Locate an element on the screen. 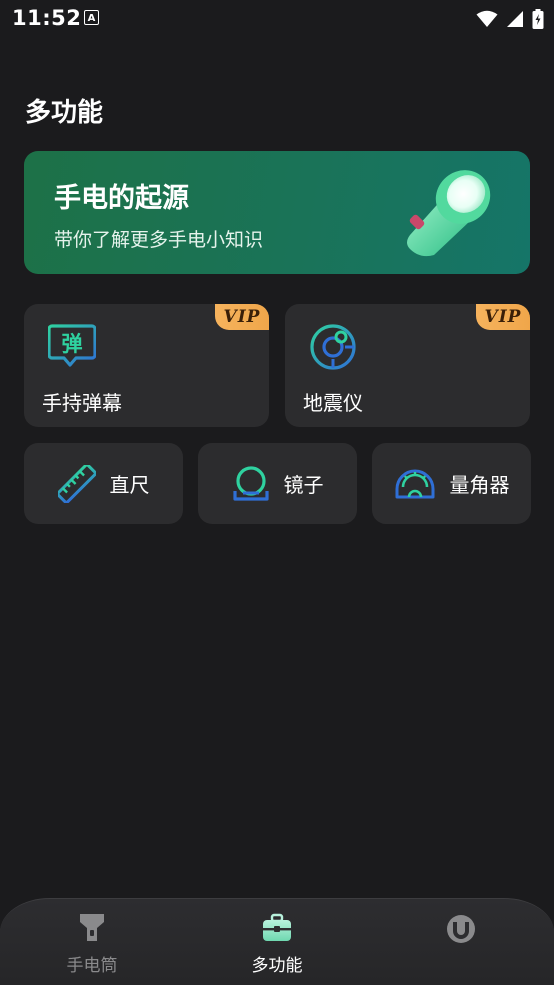  ruler-card: 直尺 is located at coordinates (103, 483).